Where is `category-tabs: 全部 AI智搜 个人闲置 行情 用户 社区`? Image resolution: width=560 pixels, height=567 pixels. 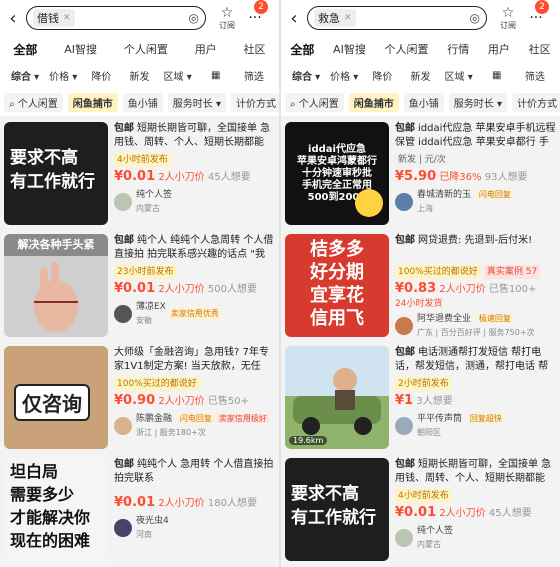 category-tabs: 全部 AI智搜 个人闲置 行情 用户 社区 is located at coordinates (420, 49).